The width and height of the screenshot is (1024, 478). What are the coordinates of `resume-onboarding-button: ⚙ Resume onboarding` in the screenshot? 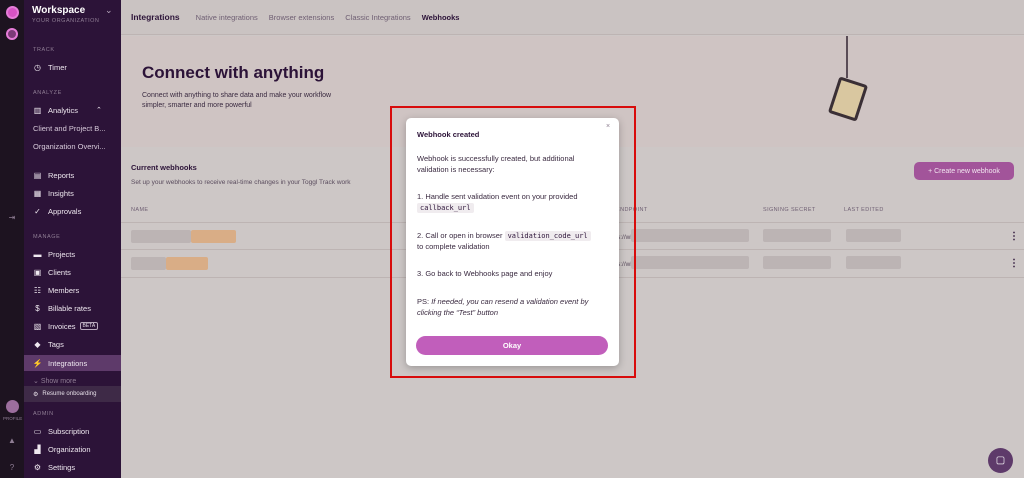 It's located at (72, 394).